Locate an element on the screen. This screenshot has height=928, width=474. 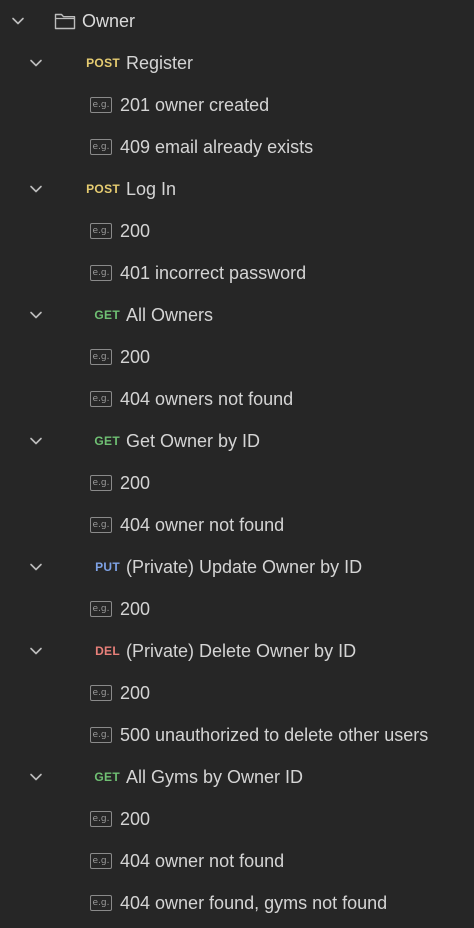
request-item: POST Log In is located at coordinates (237, 189).